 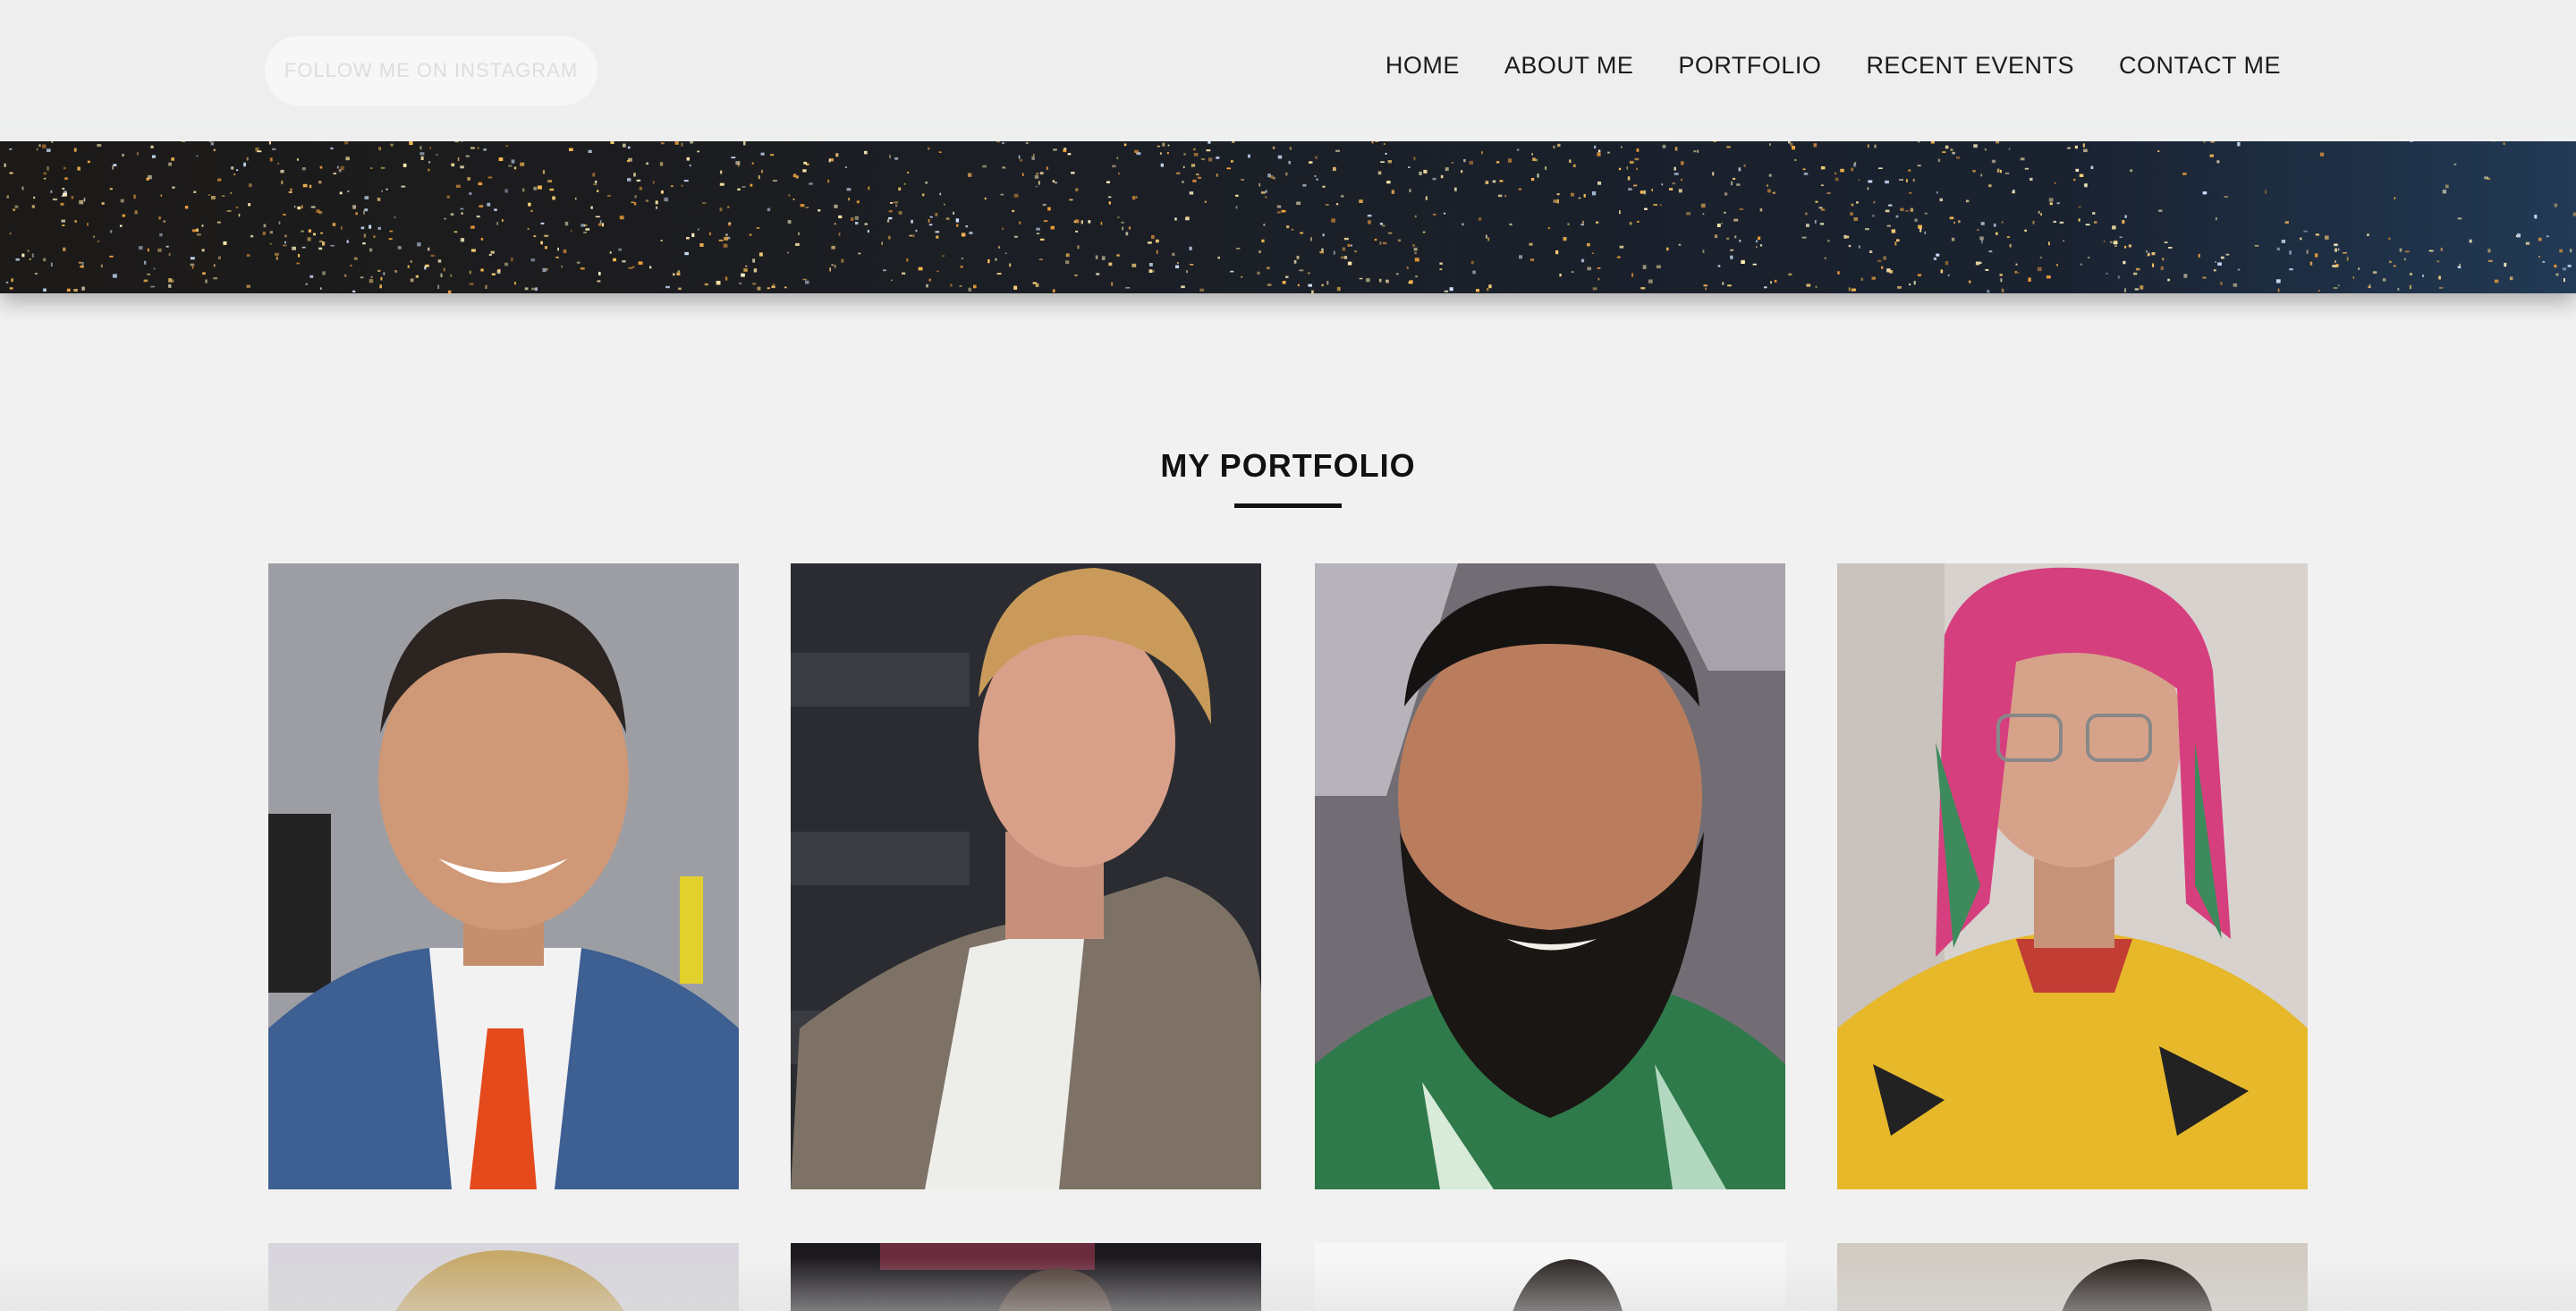 I want to click on title-underline, so click(x=1288, y=505).